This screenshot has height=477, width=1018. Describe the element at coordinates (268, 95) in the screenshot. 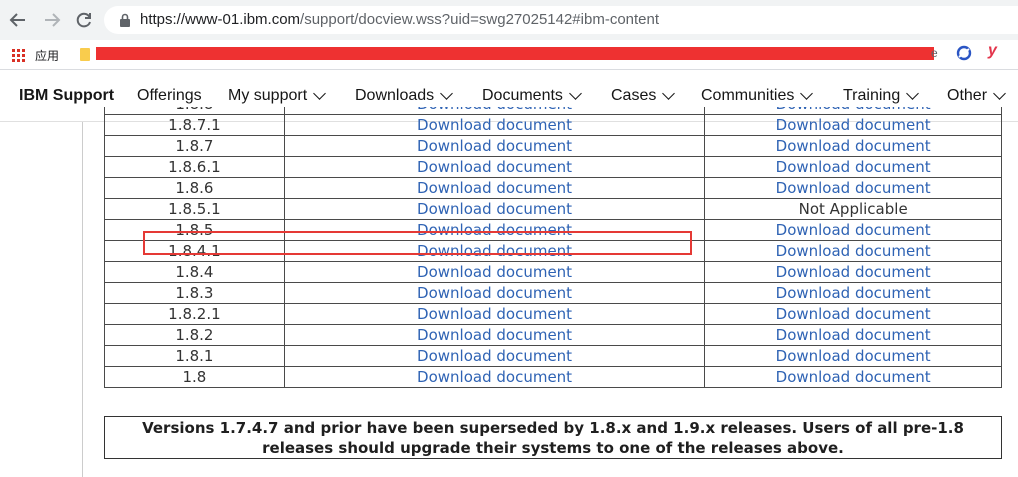

I see `nav-label: My support` at that location.